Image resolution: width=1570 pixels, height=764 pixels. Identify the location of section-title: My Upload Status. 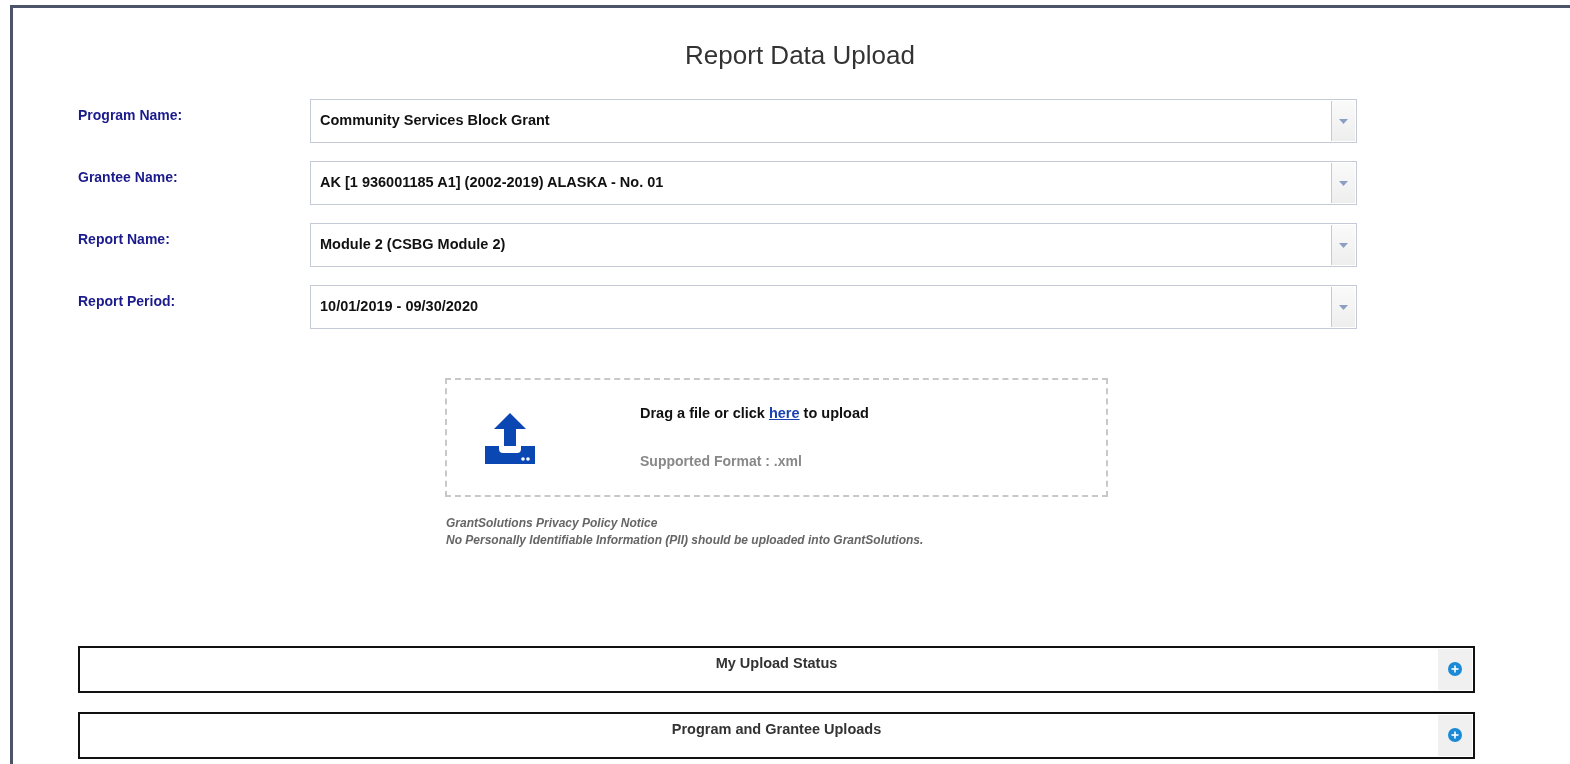
(776, 663).